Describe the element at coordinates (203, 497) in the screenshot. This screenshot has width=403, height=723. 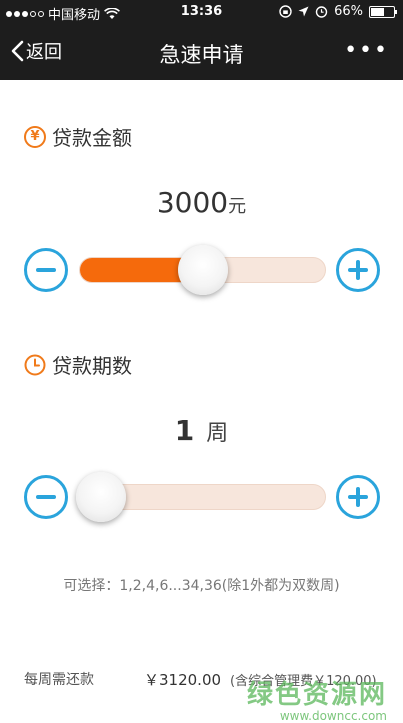
I see `term-slider-row` at that location.